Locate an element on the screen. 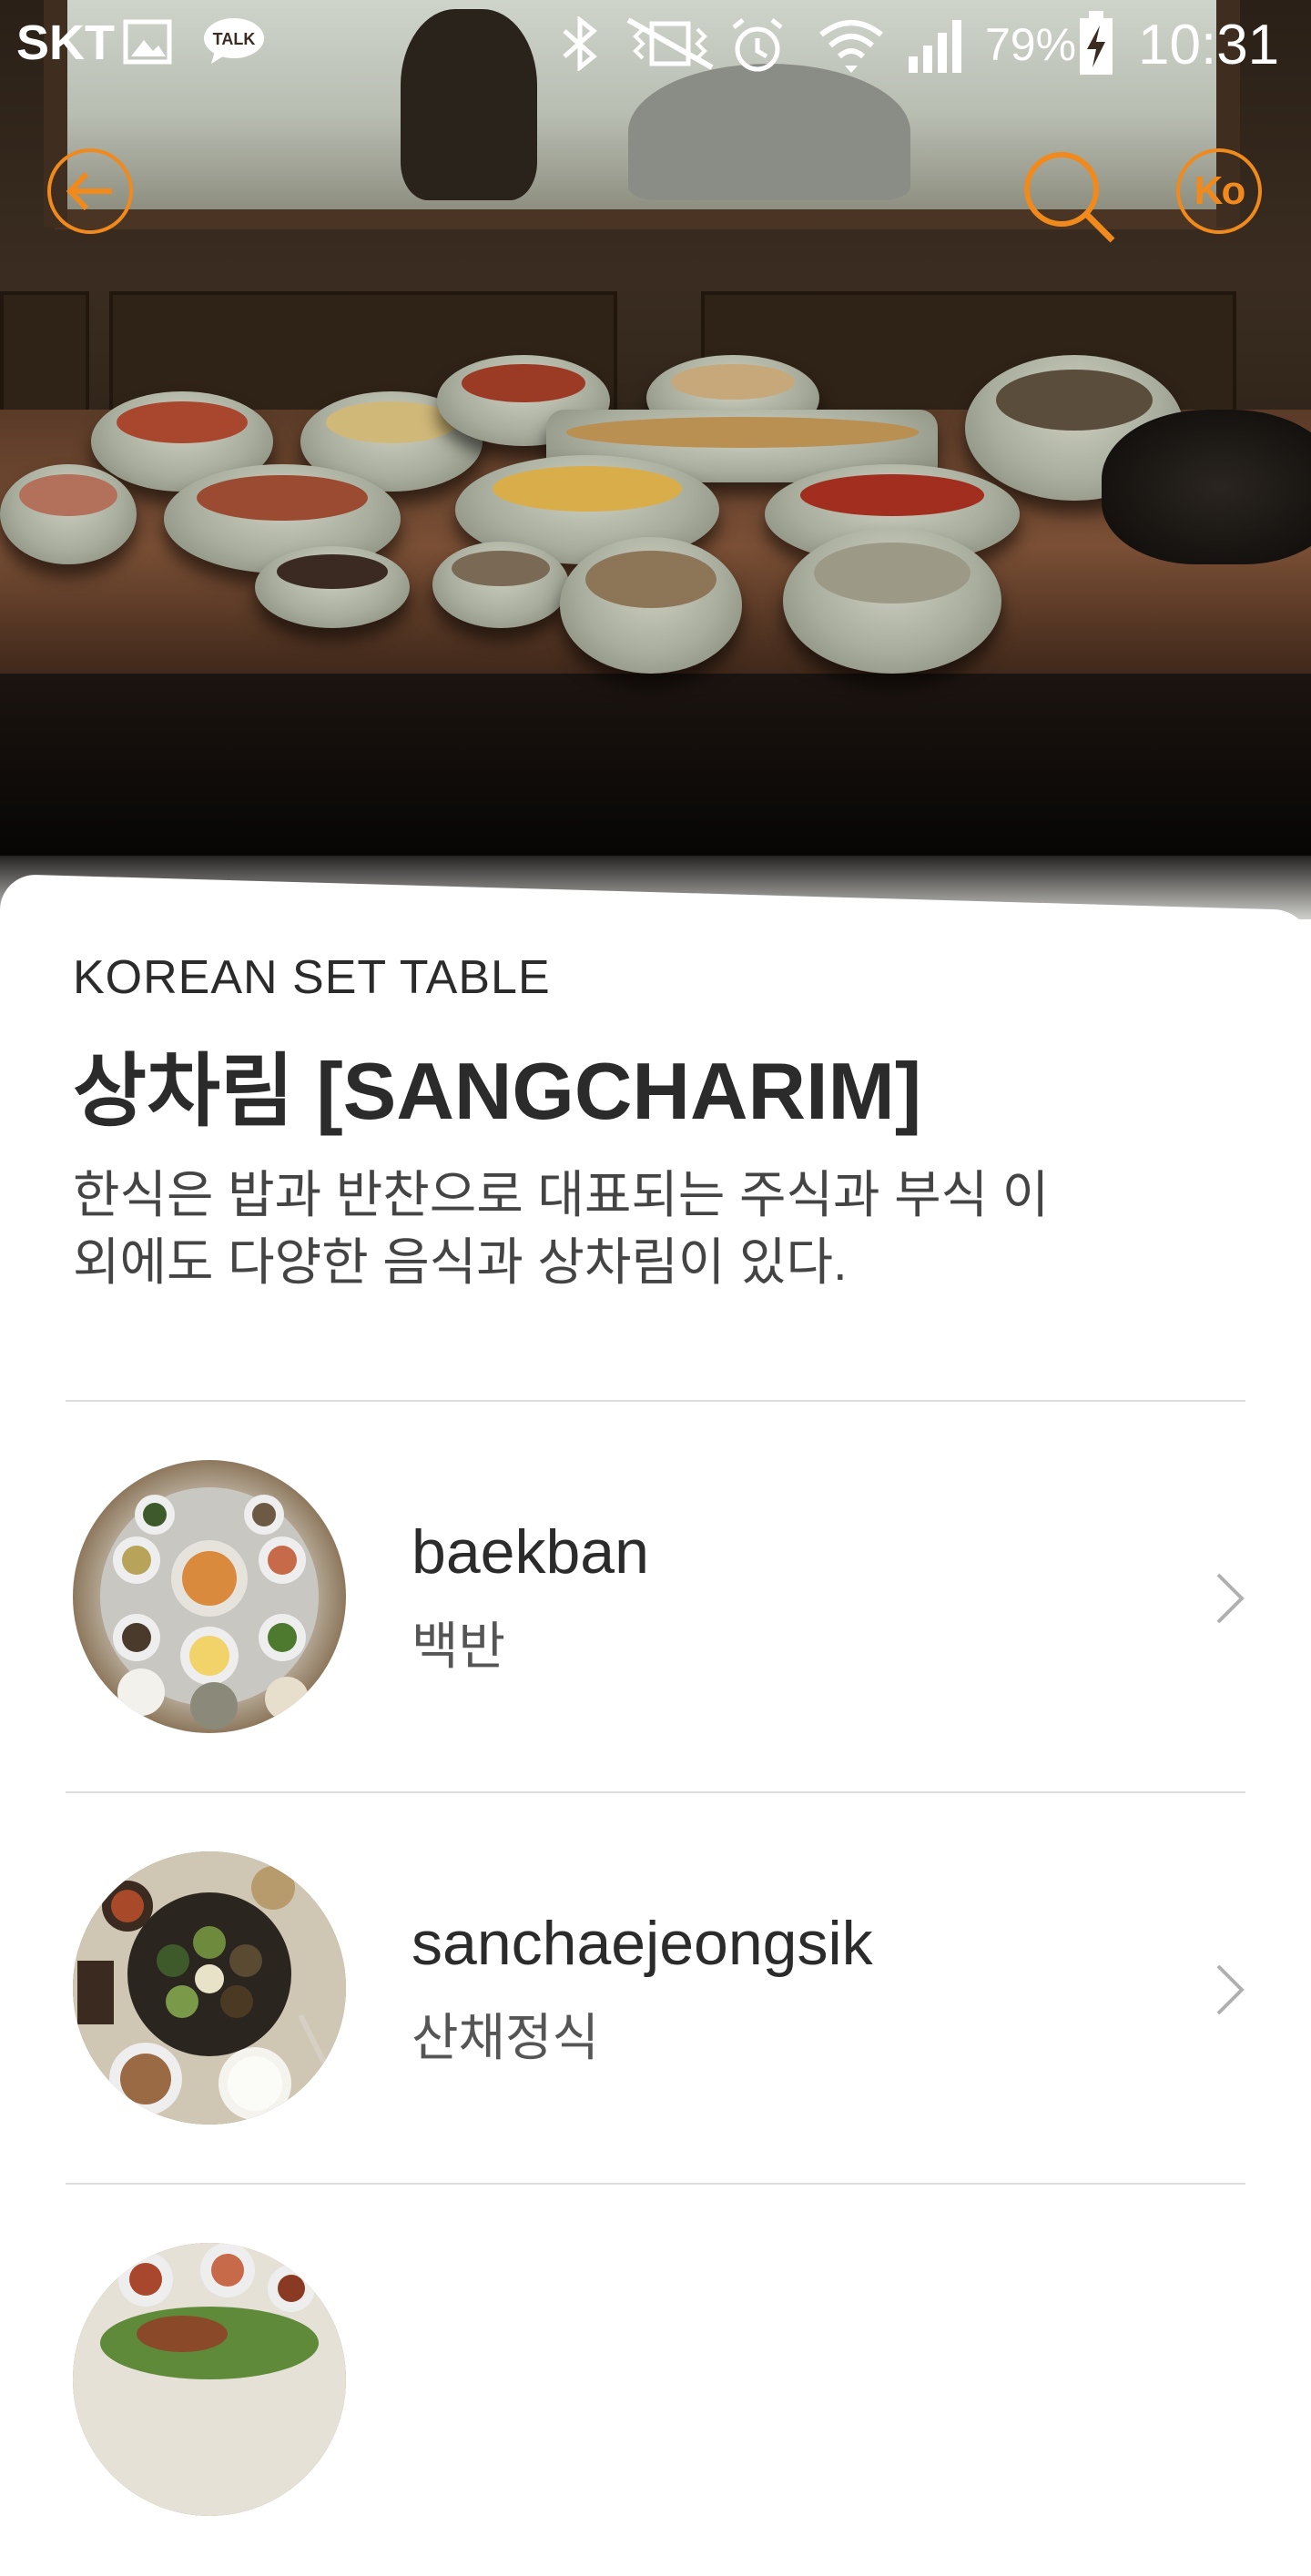 The height and width of the screenshot is (2576, 1311). alarm-icon is located at coordinates (757, 45).